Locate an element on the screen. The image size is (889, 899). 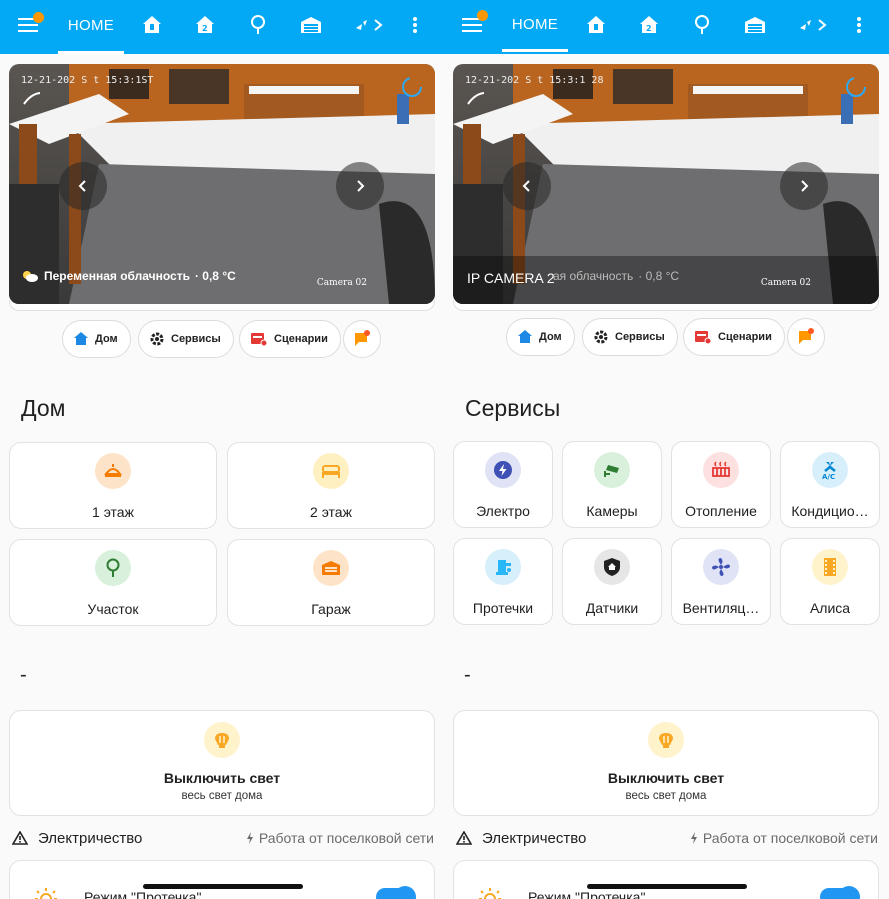
tile-alisa: Алиса is located at coordinates (830, 581).